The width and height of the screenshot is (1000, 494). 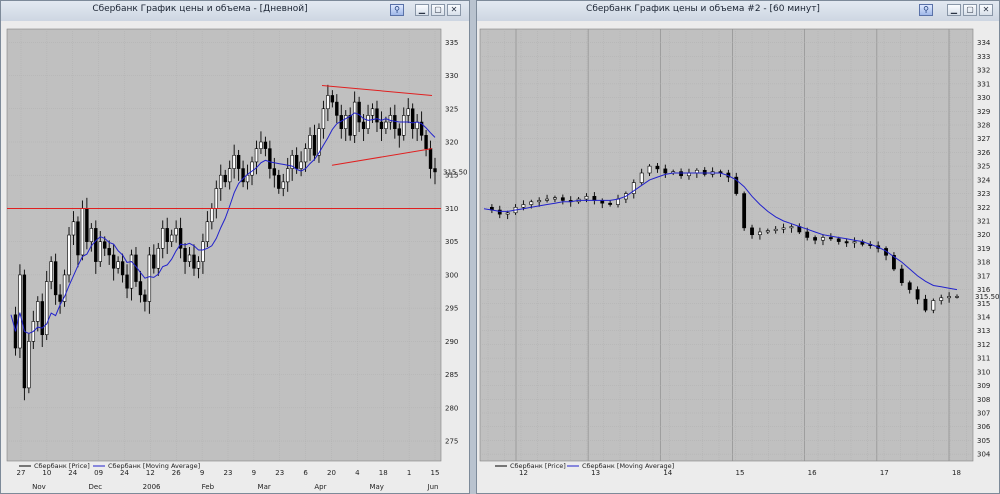 I want to click on x-day-label: 23, so click(x=279, y=473).